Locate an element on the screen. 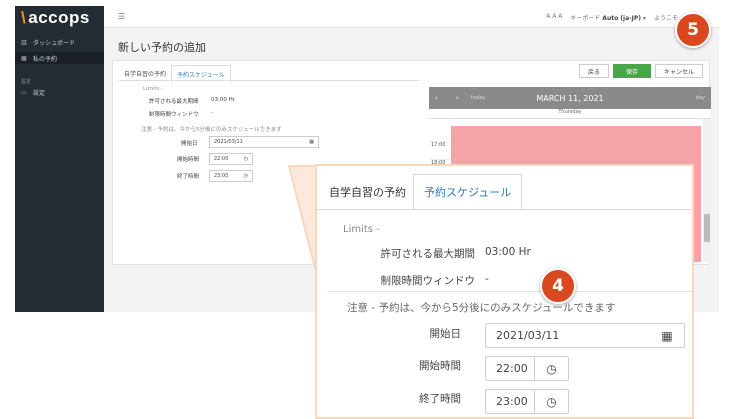 The width and height of the screenshot is (740, 419). window-label: 制限時間ウィンドウ is located at coordinates (428, 281).